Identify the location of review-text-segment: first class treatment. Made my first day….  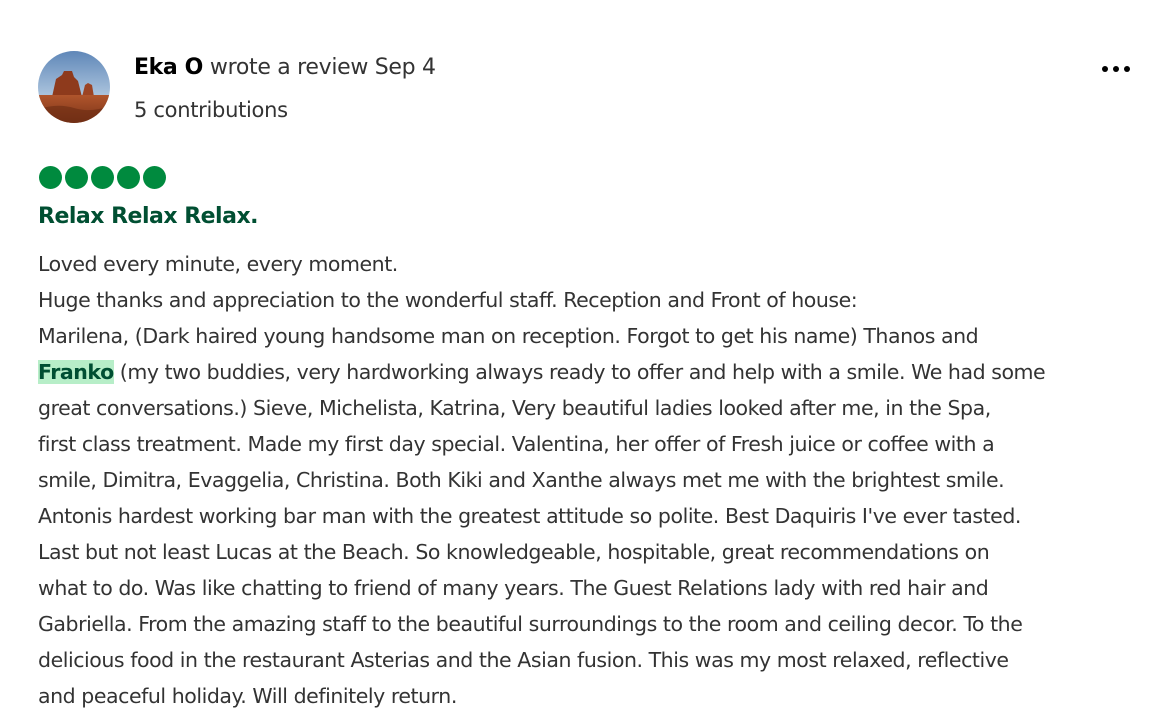
(516, 444).